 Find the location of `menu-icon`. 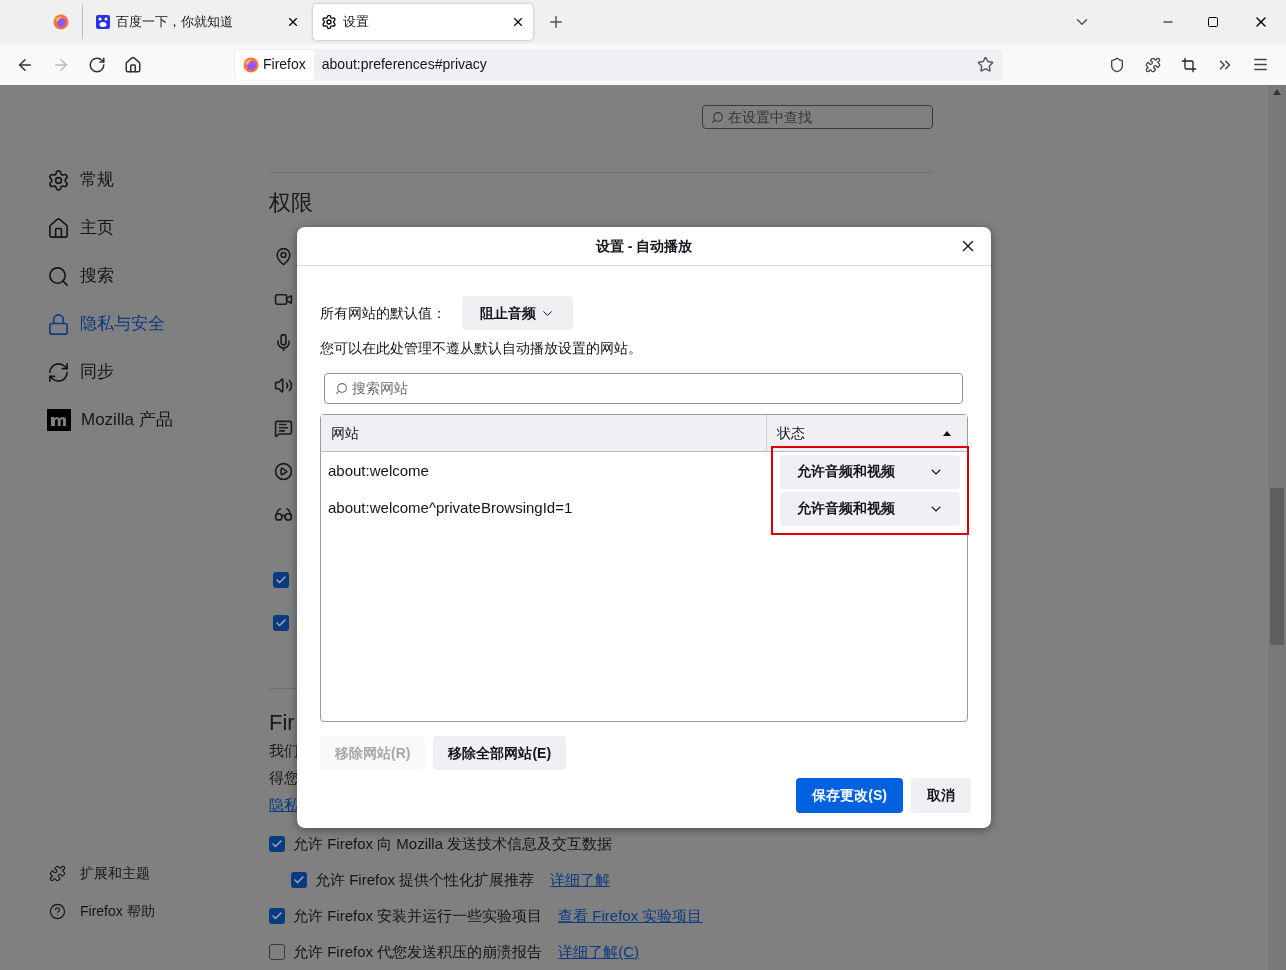

menu-icon is located at coordinates (1260, 64).